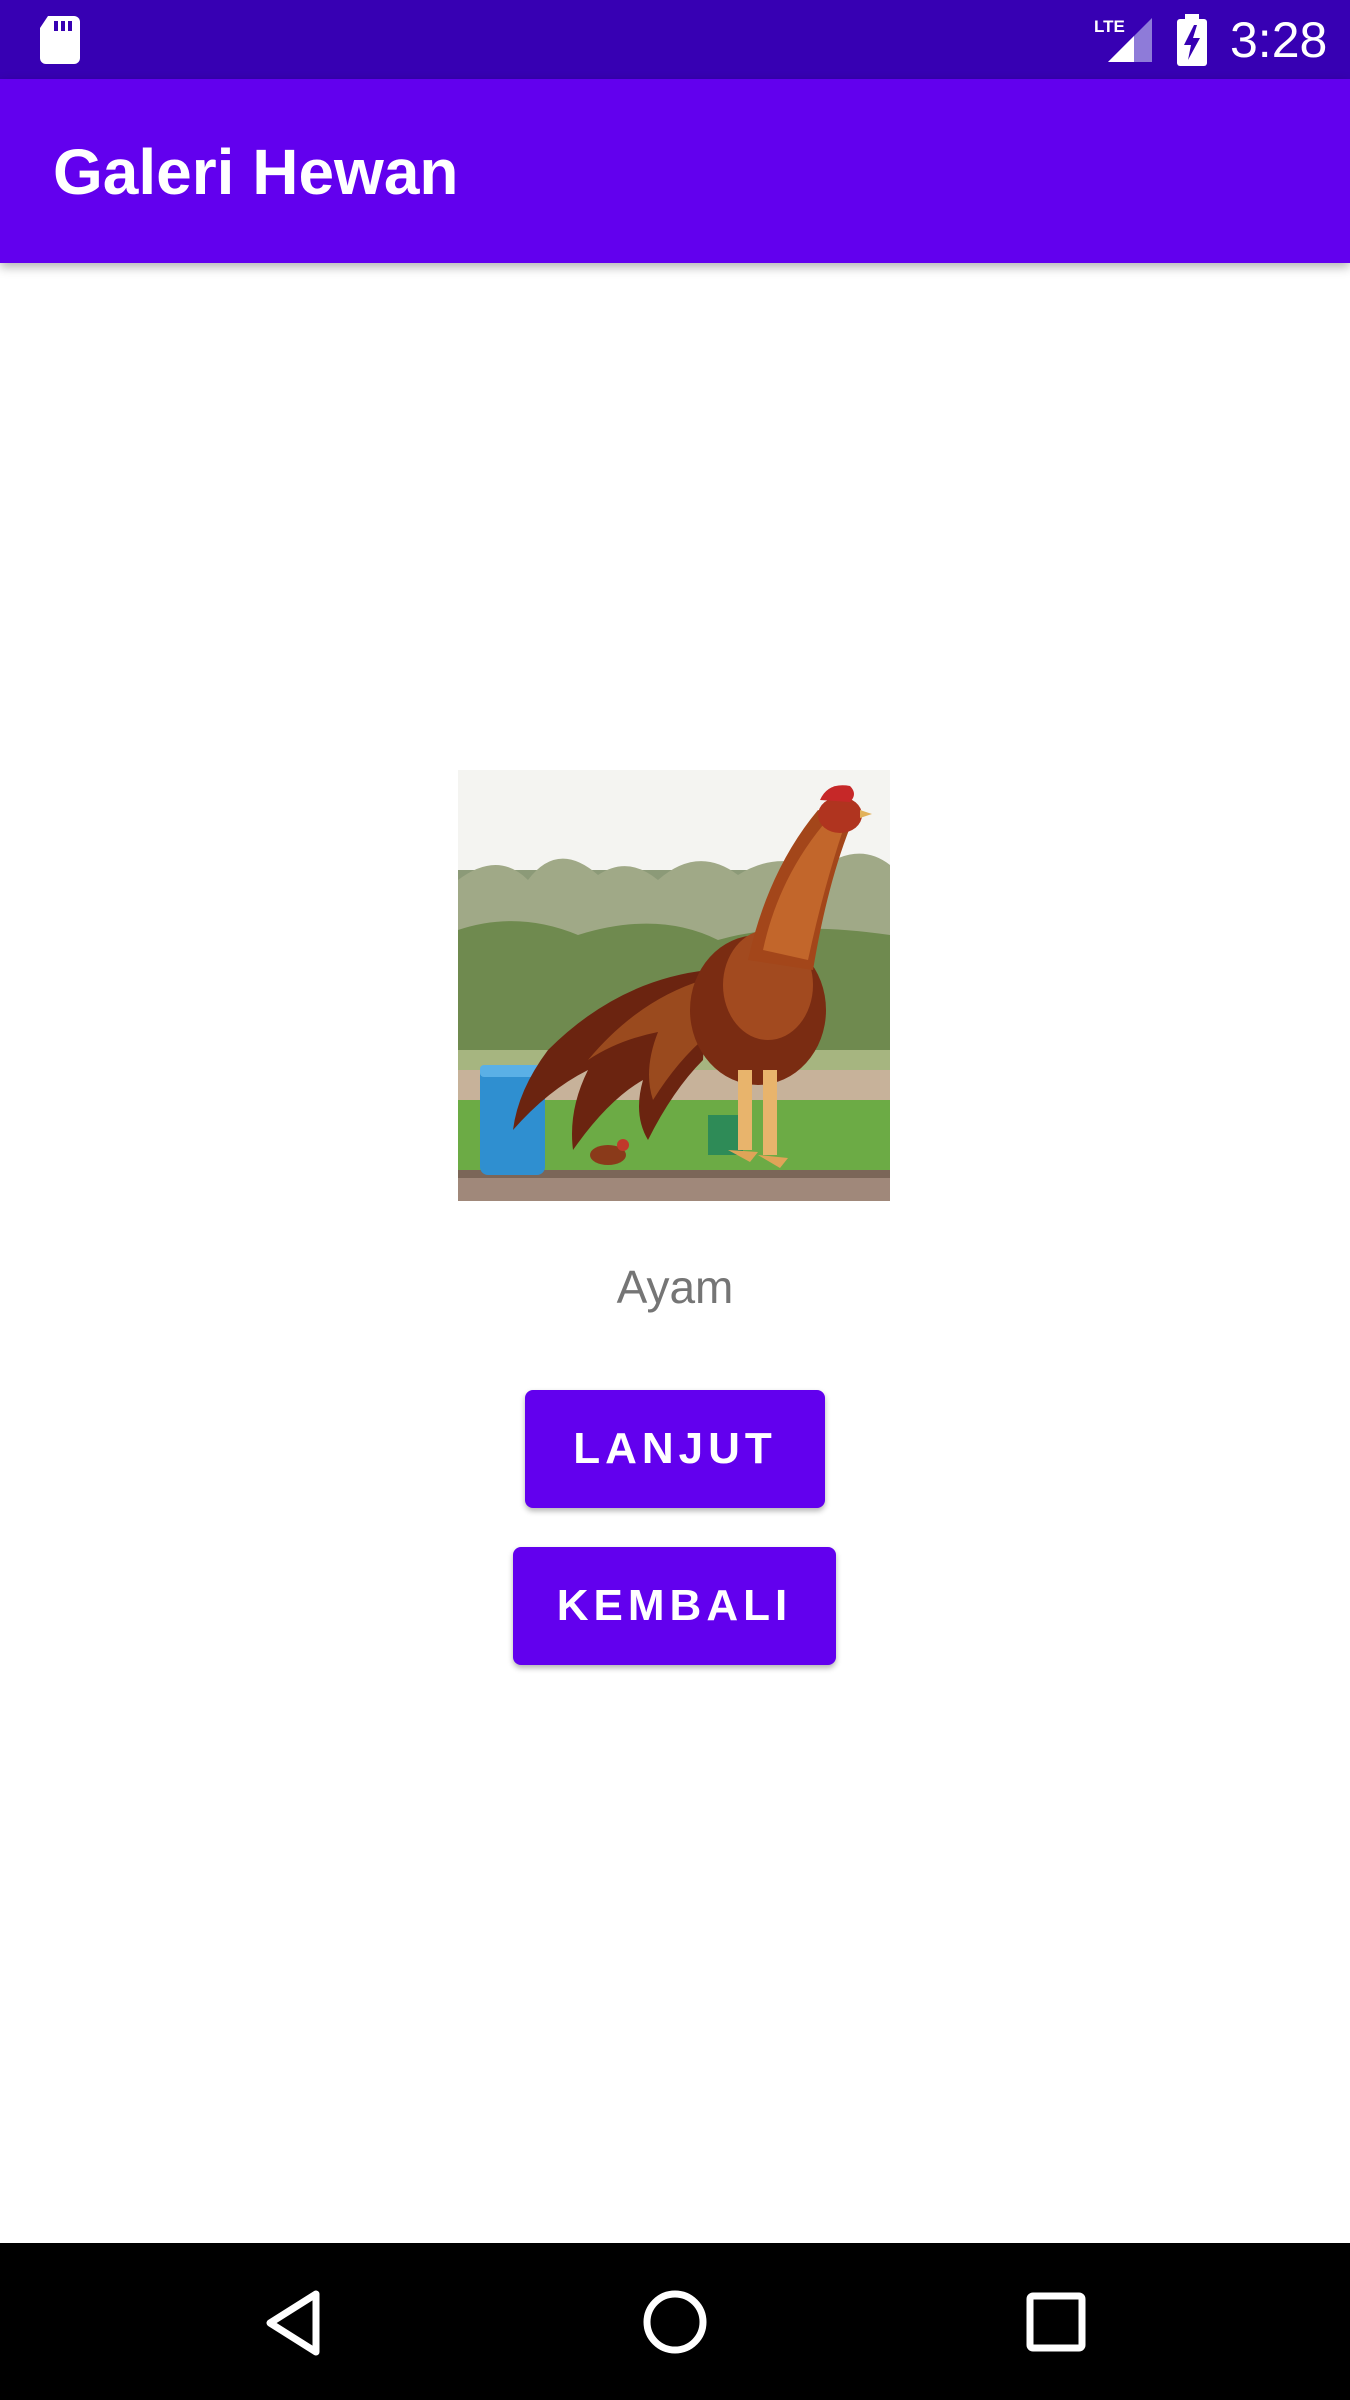 This screenshot has width=1350, height=2400. I want to click on animal-name-label: Ayam, so click(675, 1287).